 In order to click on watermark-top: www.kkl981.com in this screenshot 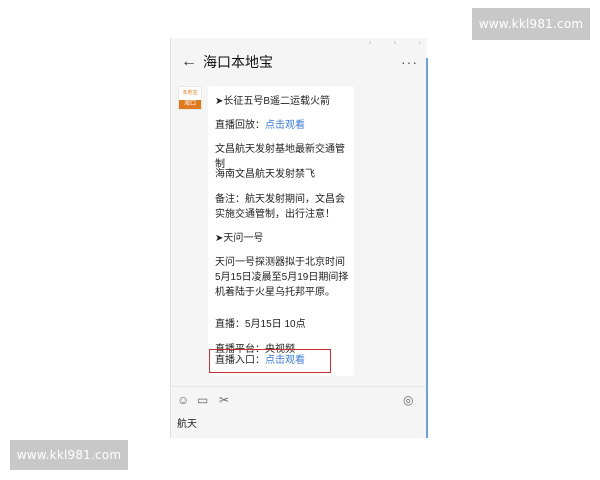, I will do `click(531, 24)`.